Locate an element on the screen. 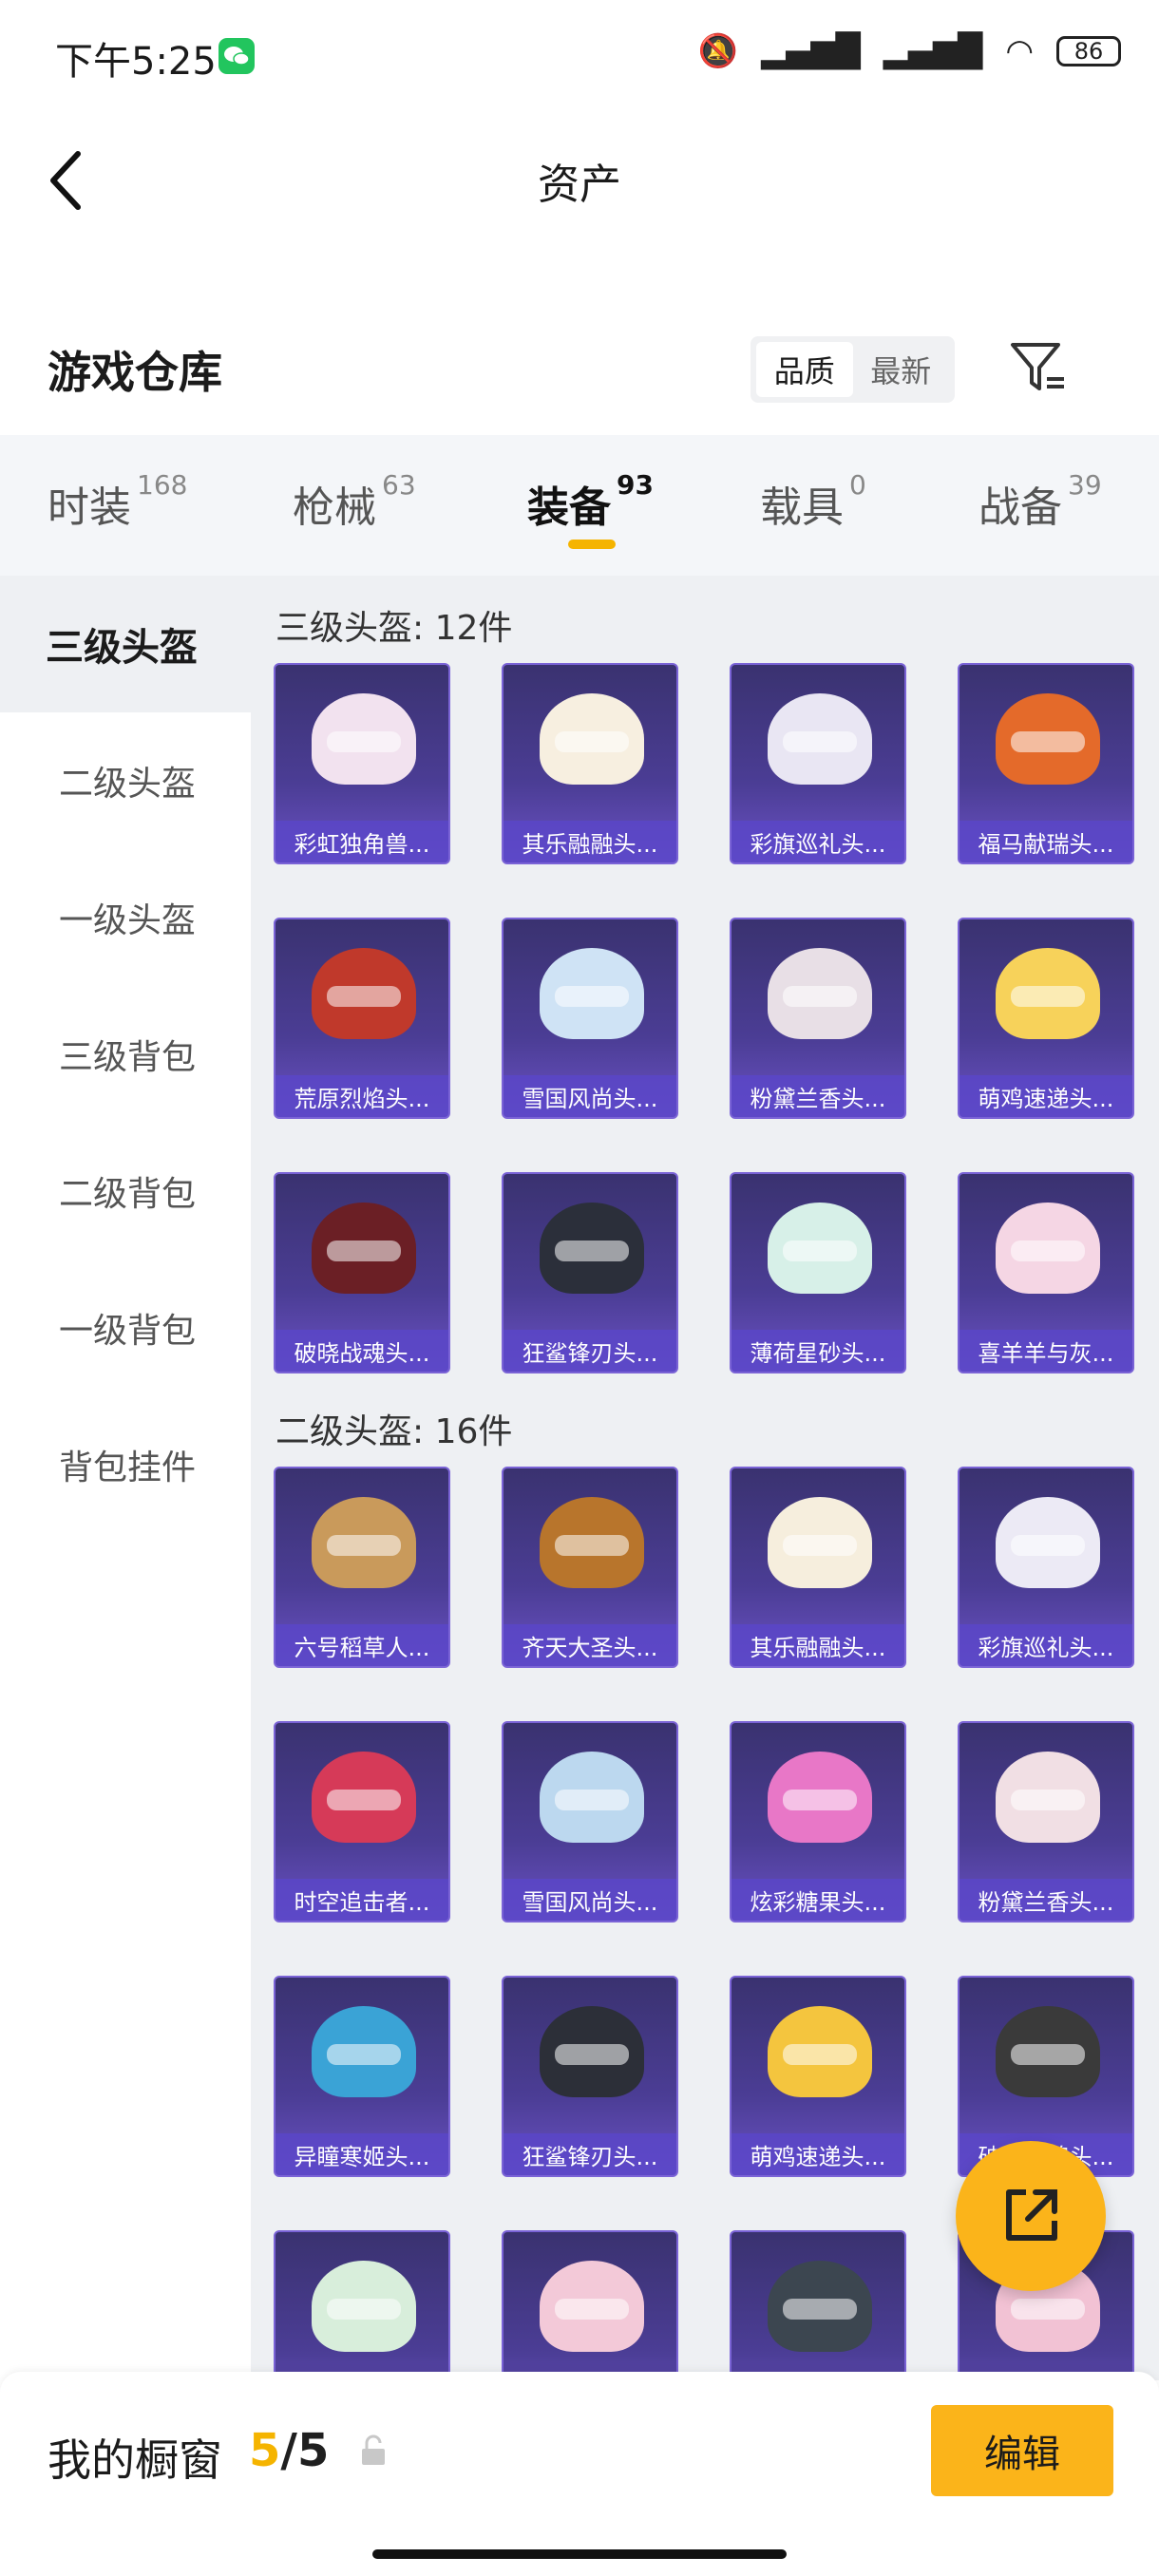 This screenshot has height=2576, width=1159. filter-button is located at coordinates (1038, 368).